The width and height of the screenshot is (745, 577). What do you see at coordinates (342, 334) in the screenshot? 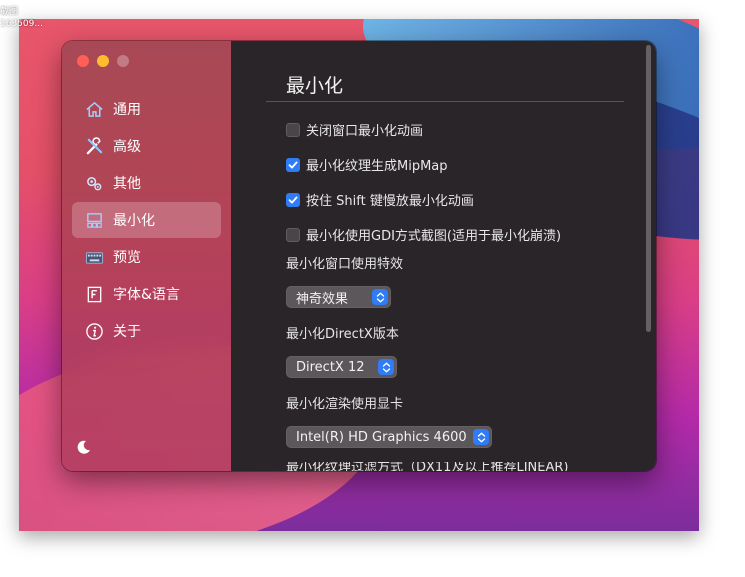
I see `directx-label: 最小化DirectX版本` at bounding box center [342, 334].